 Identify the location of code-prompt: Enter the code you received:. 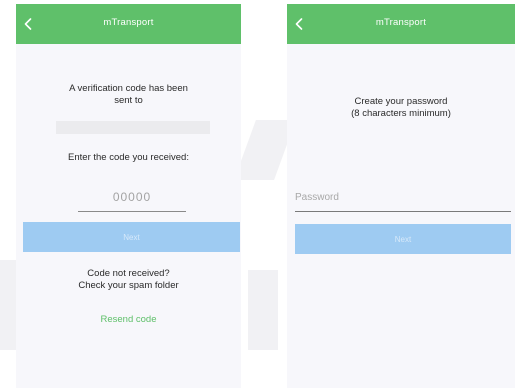
(128, 157).